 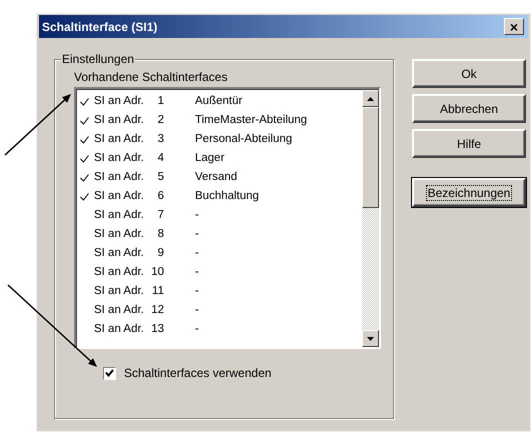 What do you see at coordinates (157, 272) in the screenshot?
I see `address-number: 10` at bounding box center [157, 272].